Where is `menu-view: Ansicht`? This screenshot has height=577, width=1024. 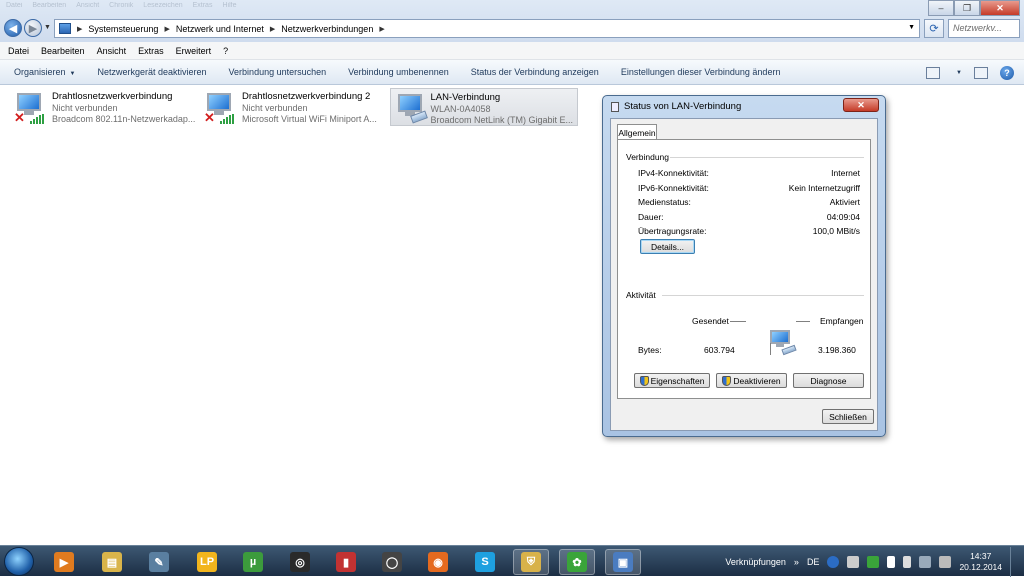 menu-view: Ansicht is located at coordinates (112, 51).